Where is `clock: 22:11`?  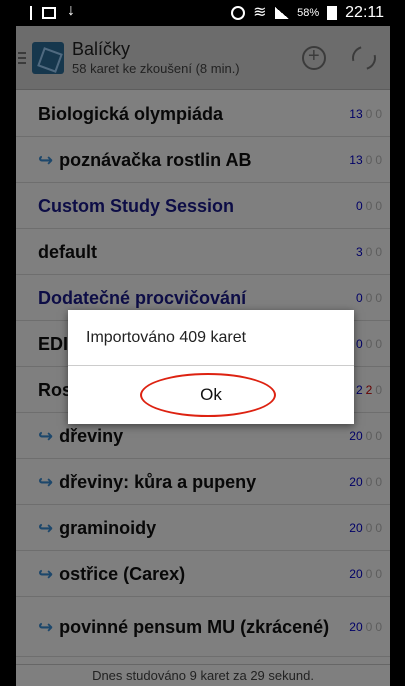 clock: 22:11 is located at coordinates (364, 12).